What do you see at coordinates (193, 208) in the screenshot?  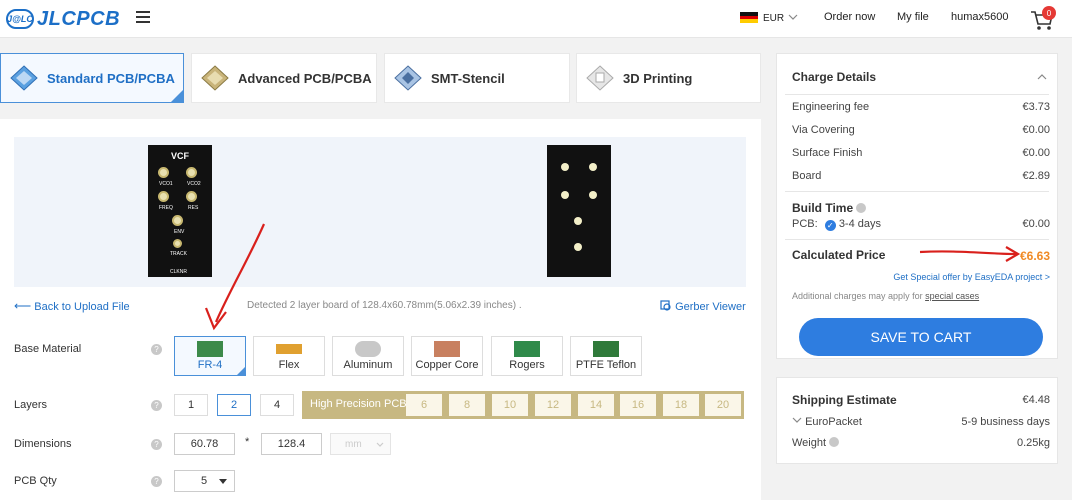 I see `pcb-label: RES` at bounding box center [193, 208].